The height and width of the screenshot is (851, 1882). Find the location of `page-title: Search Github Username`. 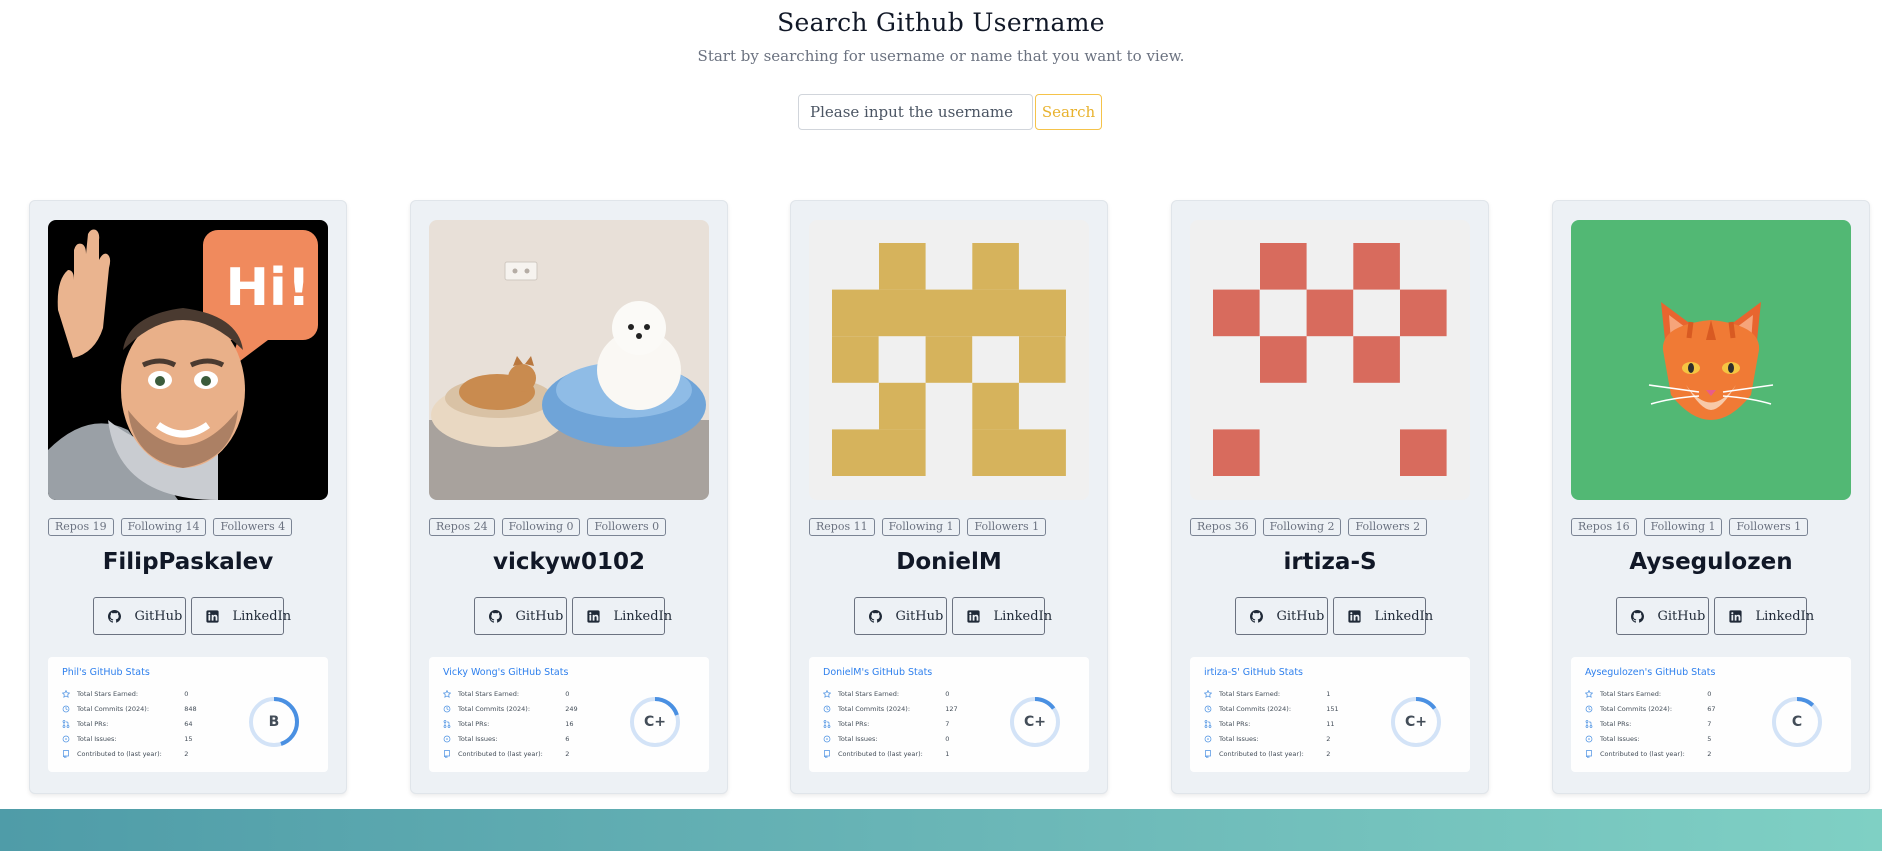

page-title: Search Github Username is located at coordinates (941, 22).